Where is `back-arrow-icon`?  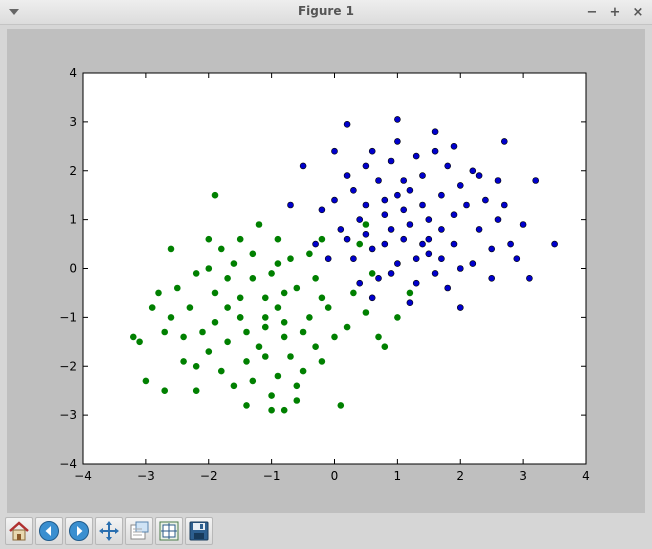 back-arrow-icon is located at coordinates (49, 531).